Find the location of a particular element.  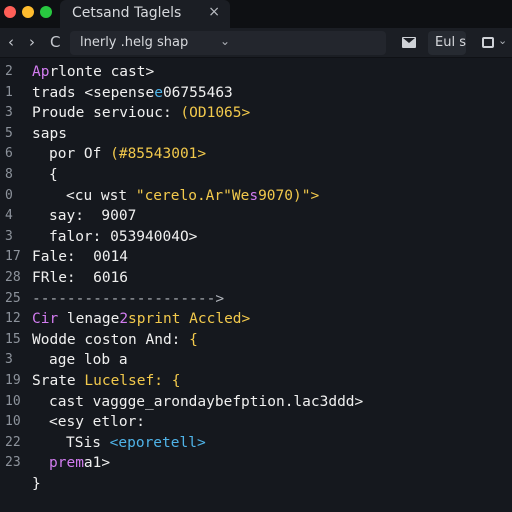

code-token: Proude serviouc: is located at coordinates (106, 113).